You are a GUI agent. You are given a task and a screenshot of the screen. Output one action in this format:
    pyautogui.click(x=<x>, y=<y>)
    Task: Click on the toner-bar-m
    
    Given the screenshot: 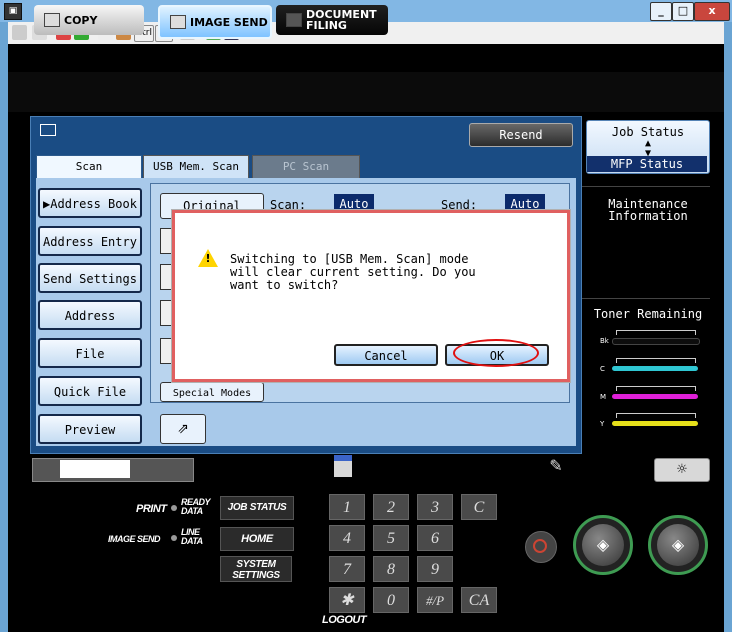 What is the action you would take?
    pyautogui.click(x=655, y=396)
    